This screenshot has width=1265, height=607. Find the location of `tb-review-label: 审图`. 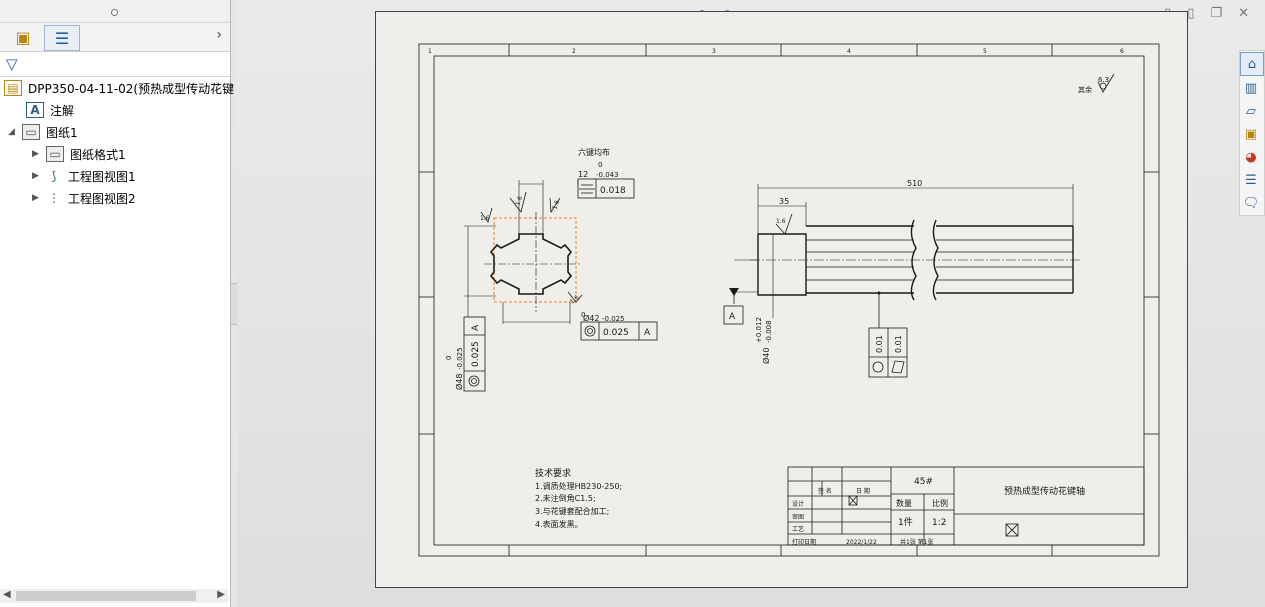

tb-review-label: 审图 is located at coordinates (798, 517).